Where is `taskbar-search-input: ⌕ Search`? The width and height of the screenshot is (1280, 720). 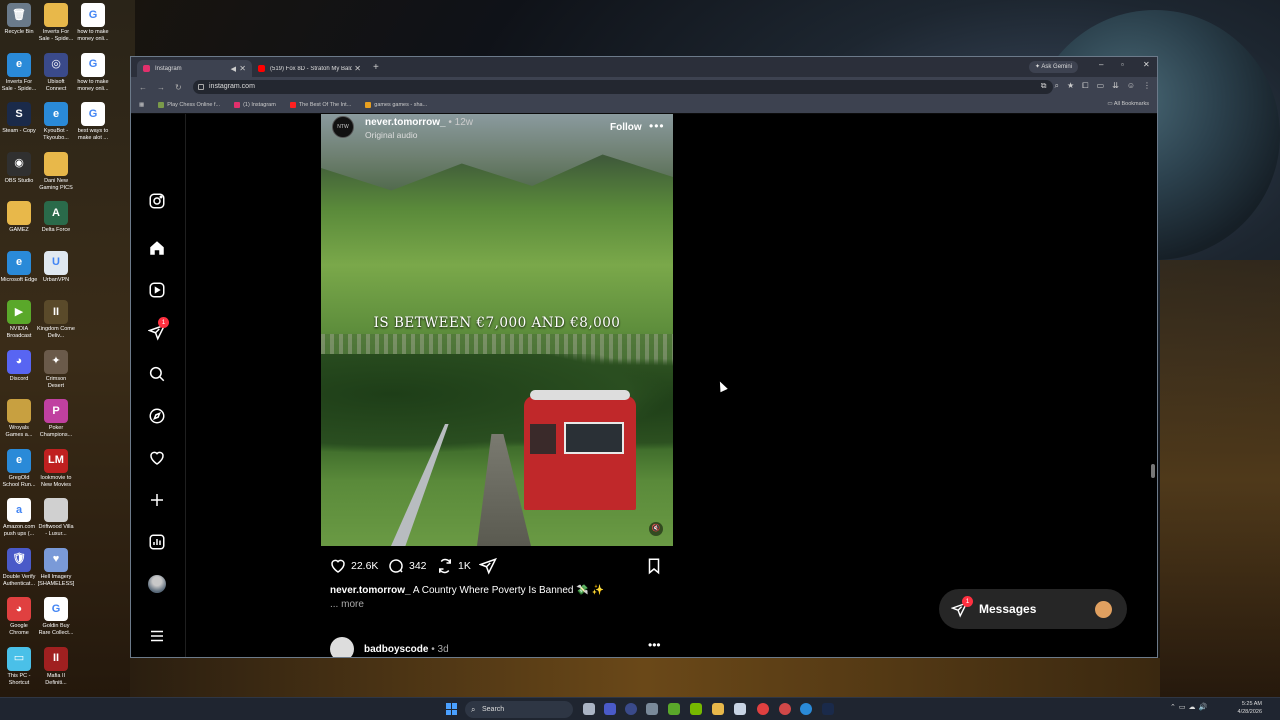 taskbar-search-input: ⌕ Search is located at coordinates (519, 709).